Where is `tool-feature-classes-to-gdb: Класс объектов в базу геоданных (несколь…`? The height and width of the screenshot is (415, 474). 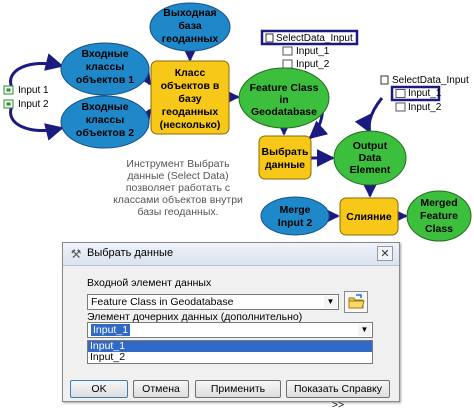
tool-feature-classes-to-gdb: Класс объектов в базу геоданных (несколь… is located at coordinates (190, 97).